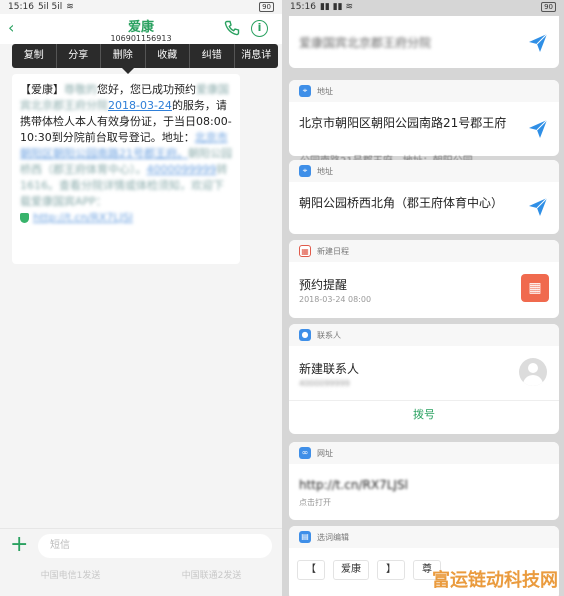 Image resolution: width=564 pixels, height=596 pixels. What do you see at coordinates (78, 56) in the screenshot?
I see `menu-share: 分享` at bounding box center [78, 56].